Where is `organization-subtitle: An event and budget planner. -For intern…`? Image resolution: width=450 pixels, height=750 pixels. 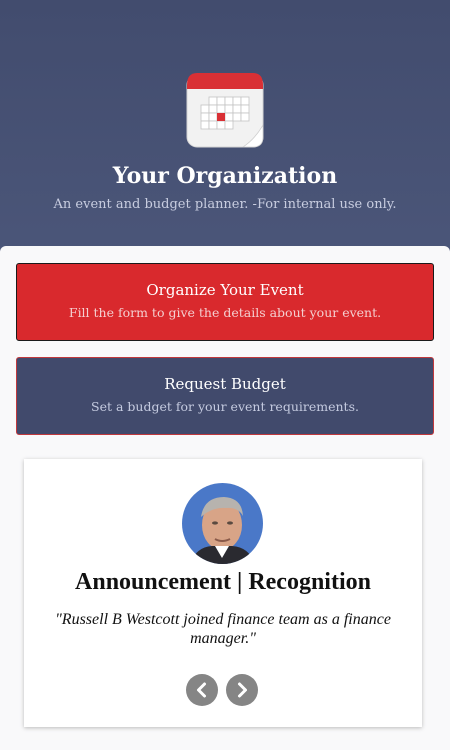
organization-subtitle: An event and budget planner. -For intern… is located at coordinates (225, 204).